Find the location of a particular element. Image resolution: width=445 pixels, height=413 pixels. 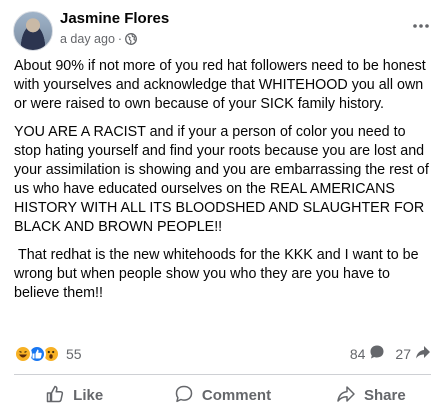

divider is located at coordinates (222, 374).